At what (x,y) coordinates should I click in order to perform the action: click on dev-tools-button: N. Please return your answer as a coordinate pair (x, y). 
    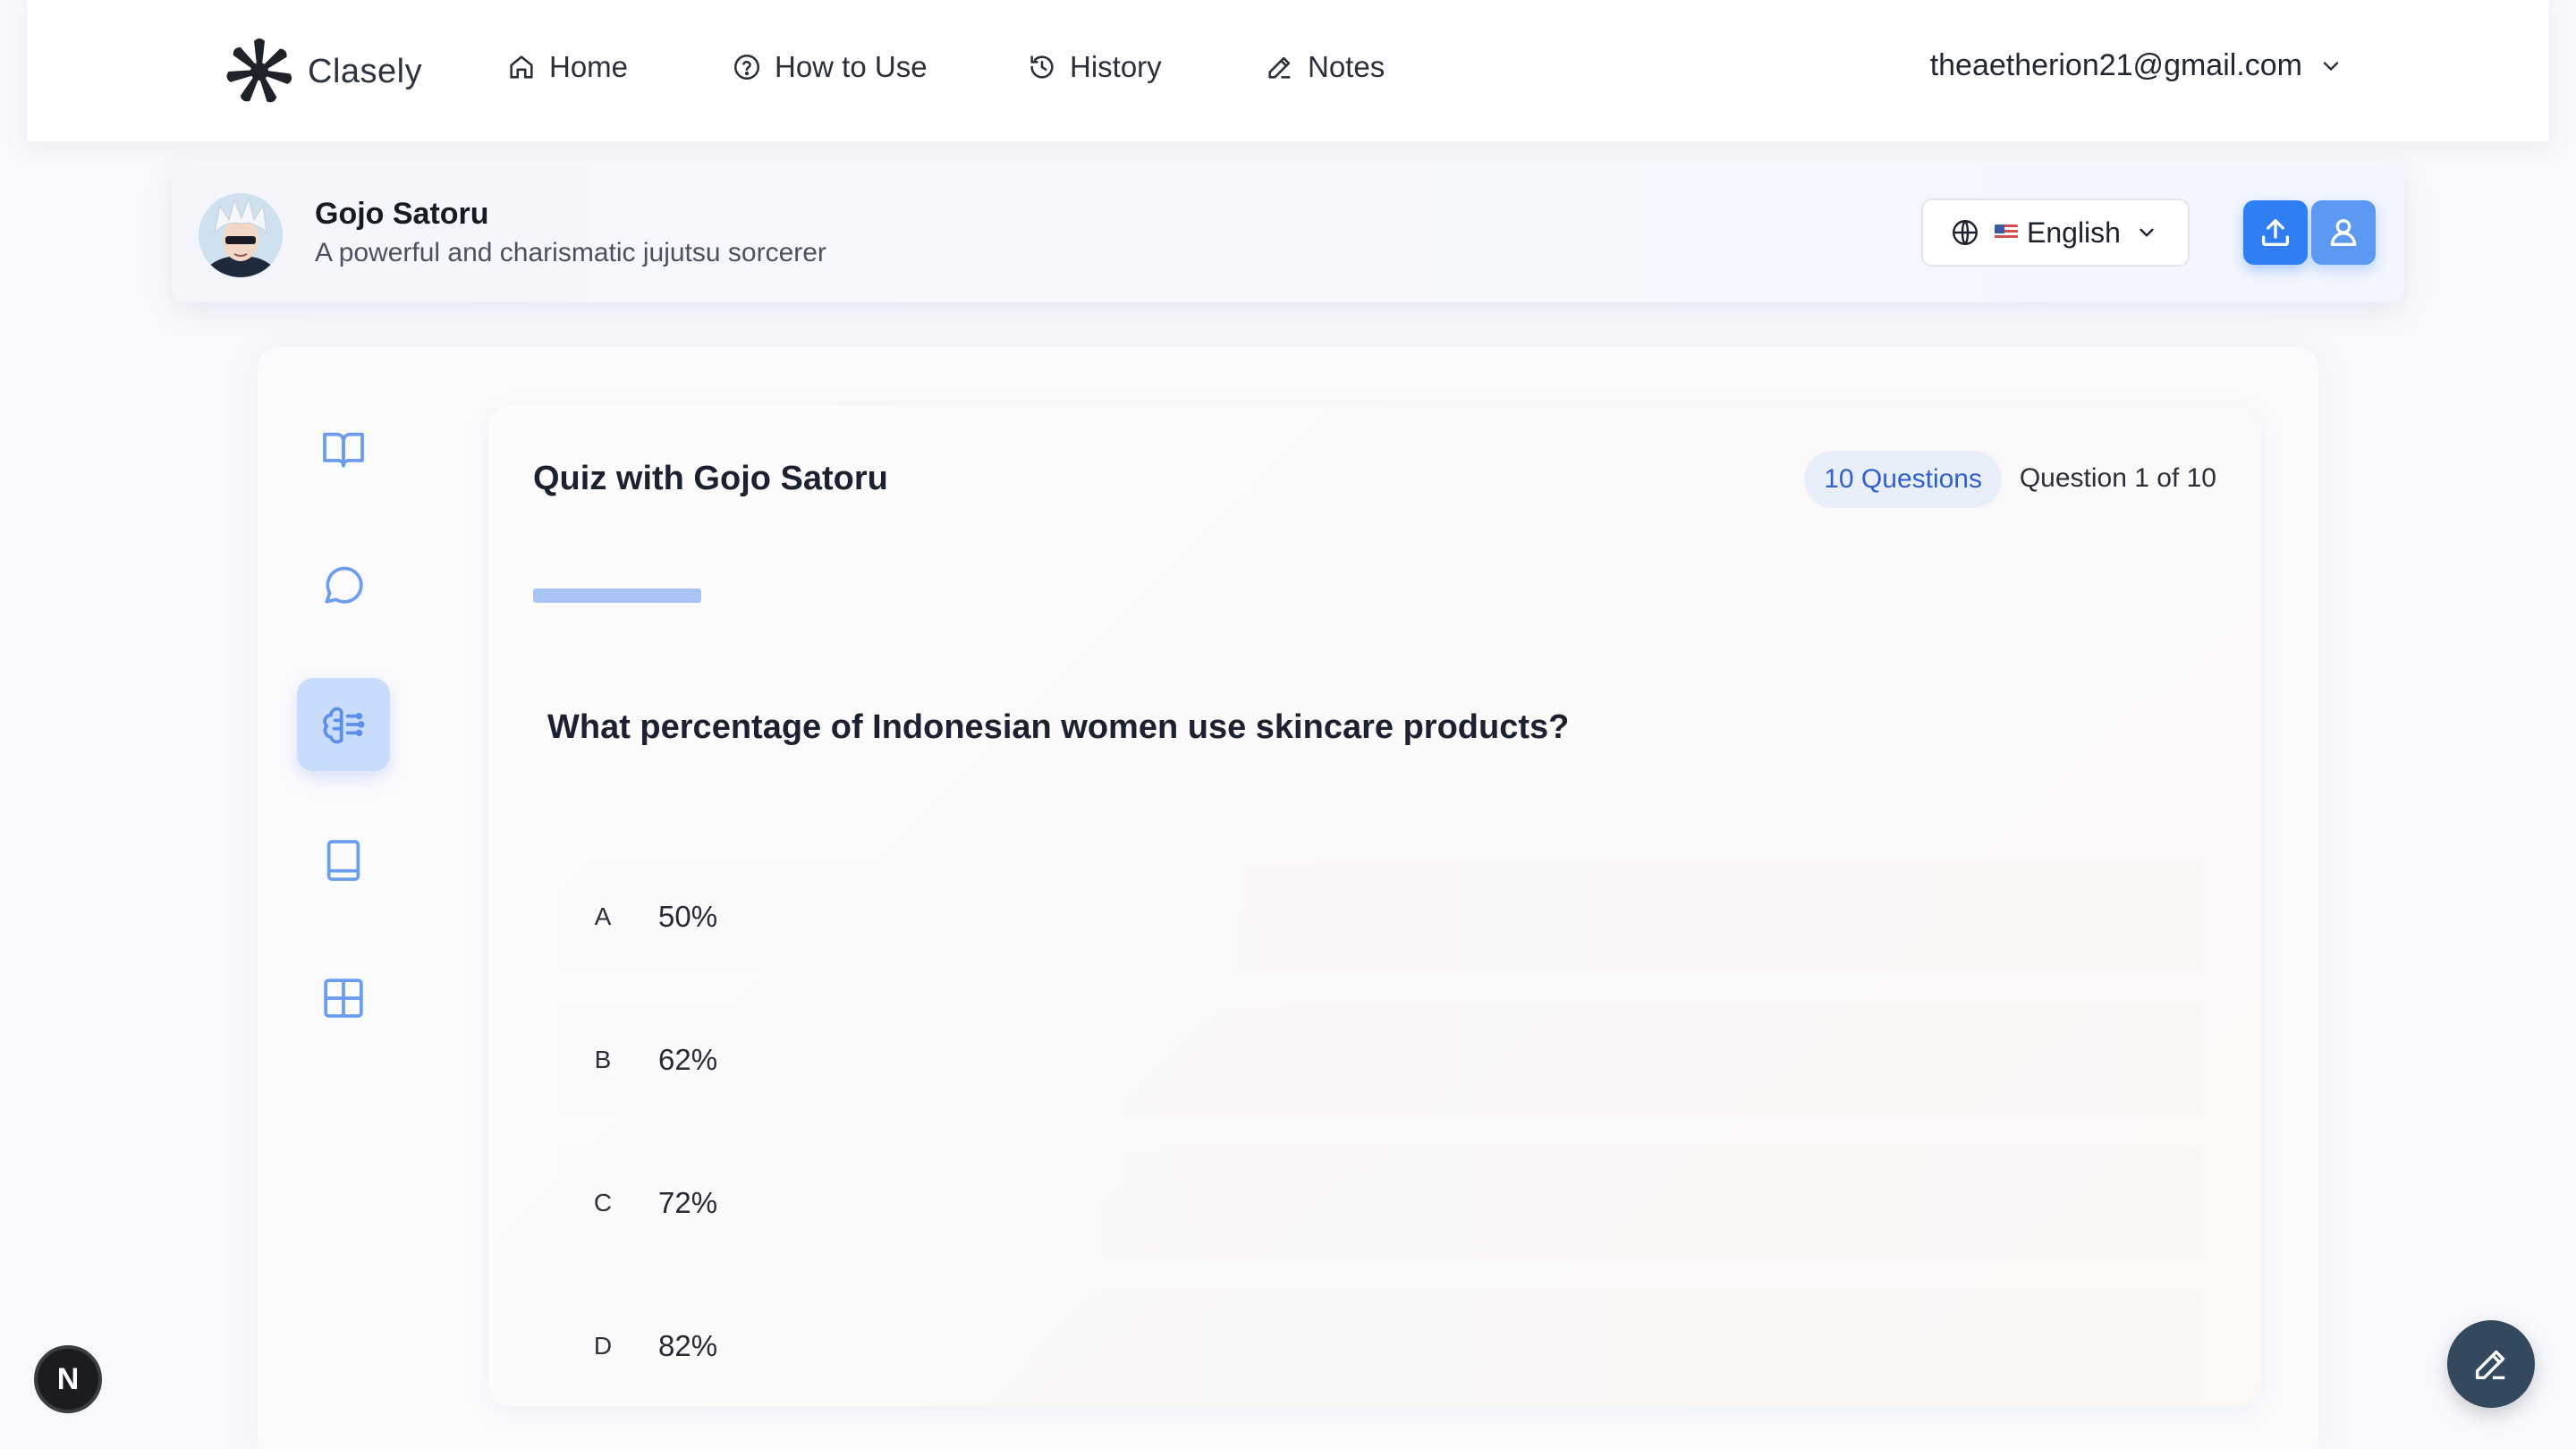
    Looking at the image, I should click on (68, 1379).